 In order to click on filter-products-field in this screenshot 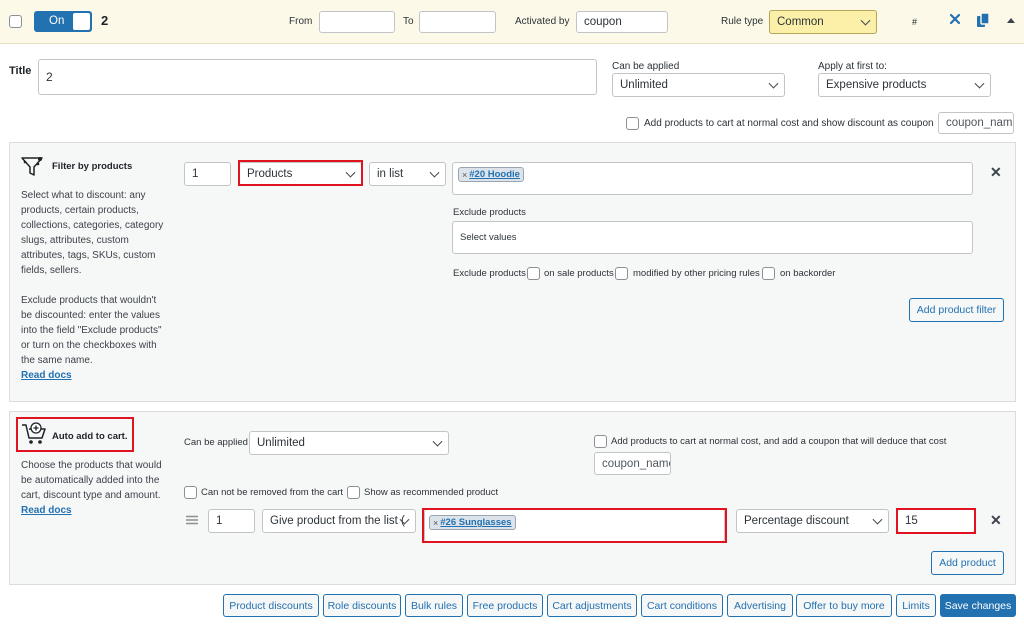, I will do `click(712, 178)`.